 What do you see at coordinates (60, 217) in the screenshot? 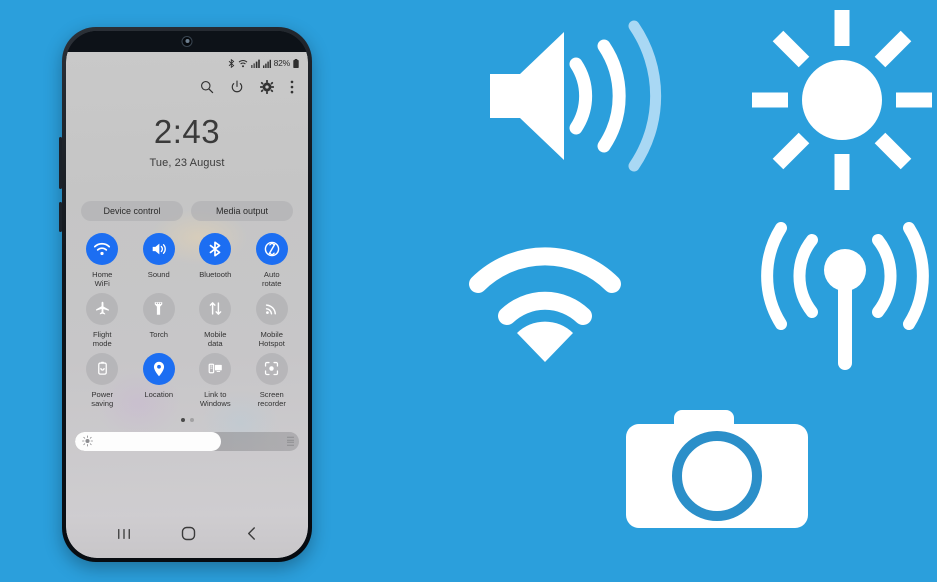
I see `phone-power-button` at bounding box center [60, 217].